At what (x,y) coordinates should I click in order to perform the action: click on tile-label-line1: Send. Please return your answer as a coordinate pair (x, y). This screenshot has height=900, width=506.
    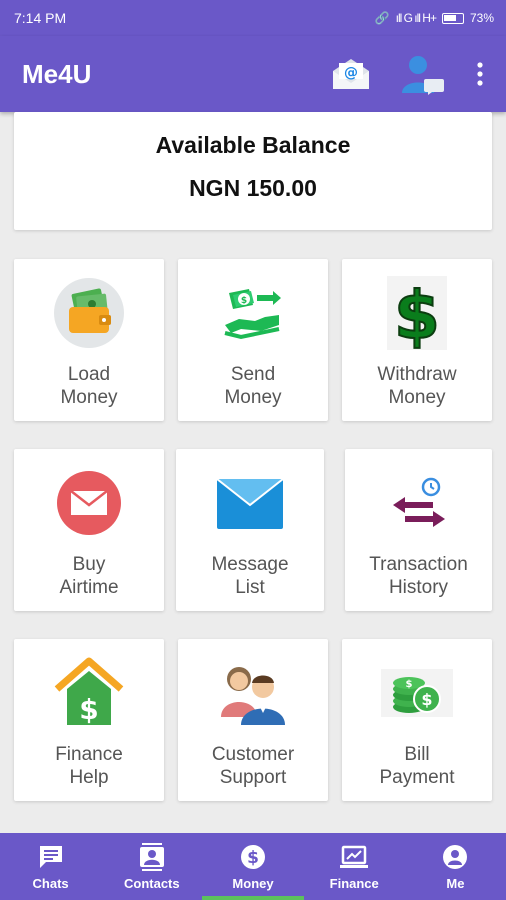
    Looking at the image, I should click on (253, 374).